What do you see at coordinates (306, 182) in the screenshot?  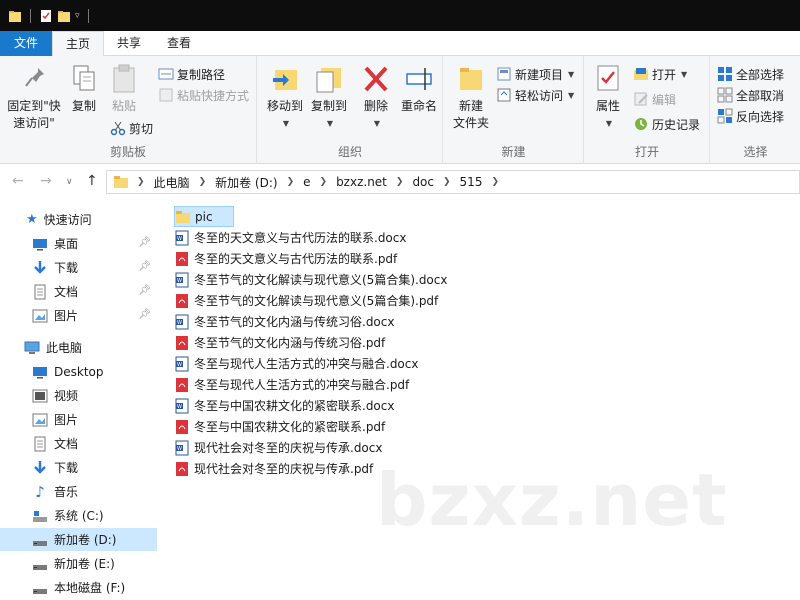 I see `breadcrumb-e: e` at bounding box center [306, 182].